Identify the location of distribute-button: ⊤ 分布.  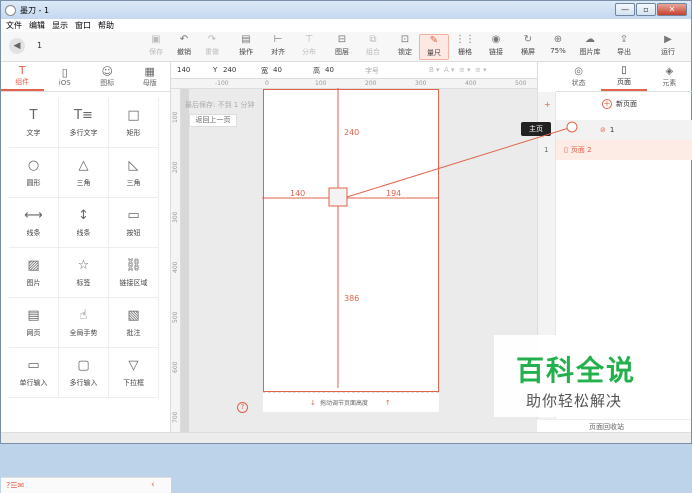
(309, 47).